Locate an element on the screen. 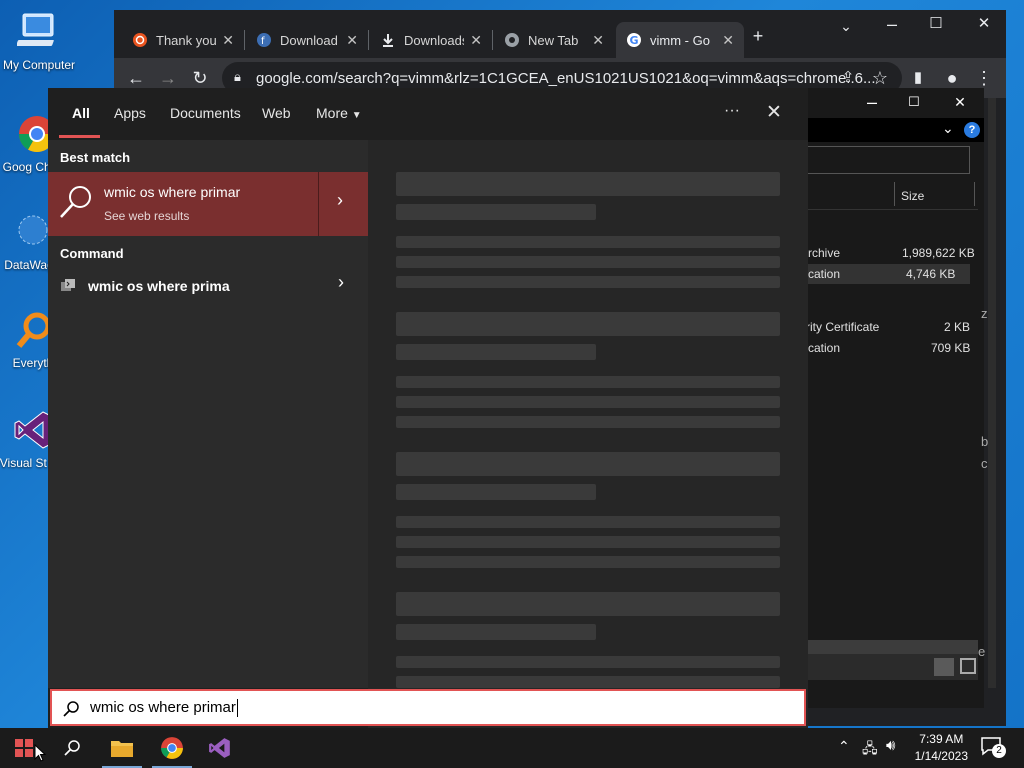 The image size is (1024, 768). vertical-scrollbar is located at coordinates (992, 393).